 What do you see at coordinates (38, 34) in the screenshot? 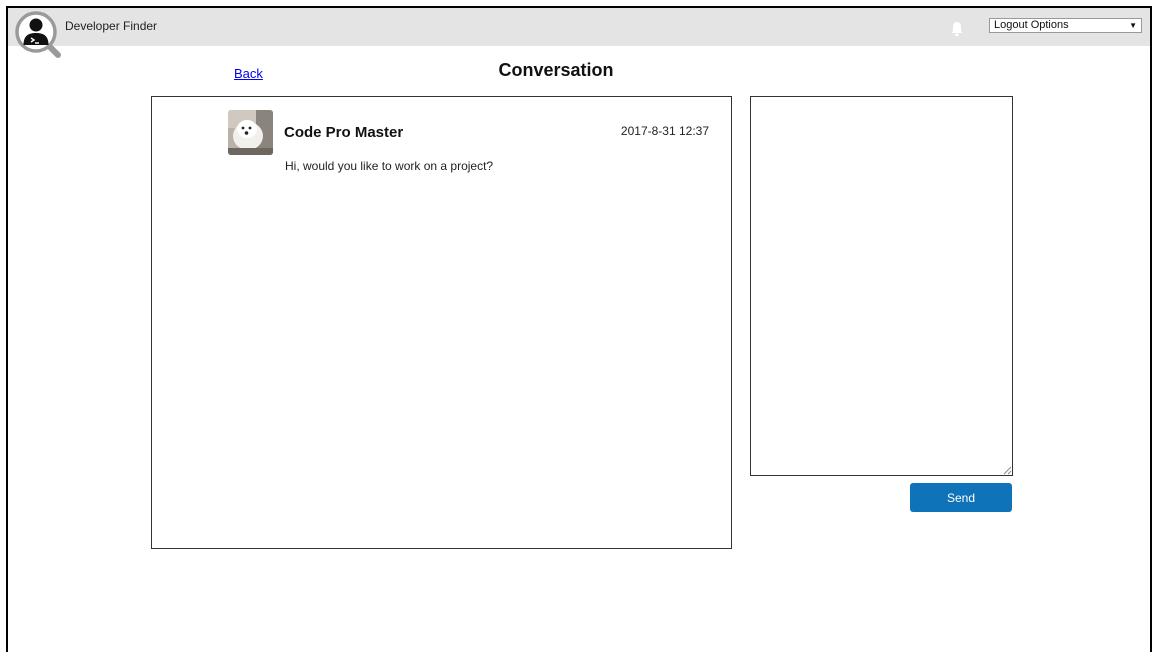
I see `developer-finder-logo-icon` at bounding box center [38, 34].